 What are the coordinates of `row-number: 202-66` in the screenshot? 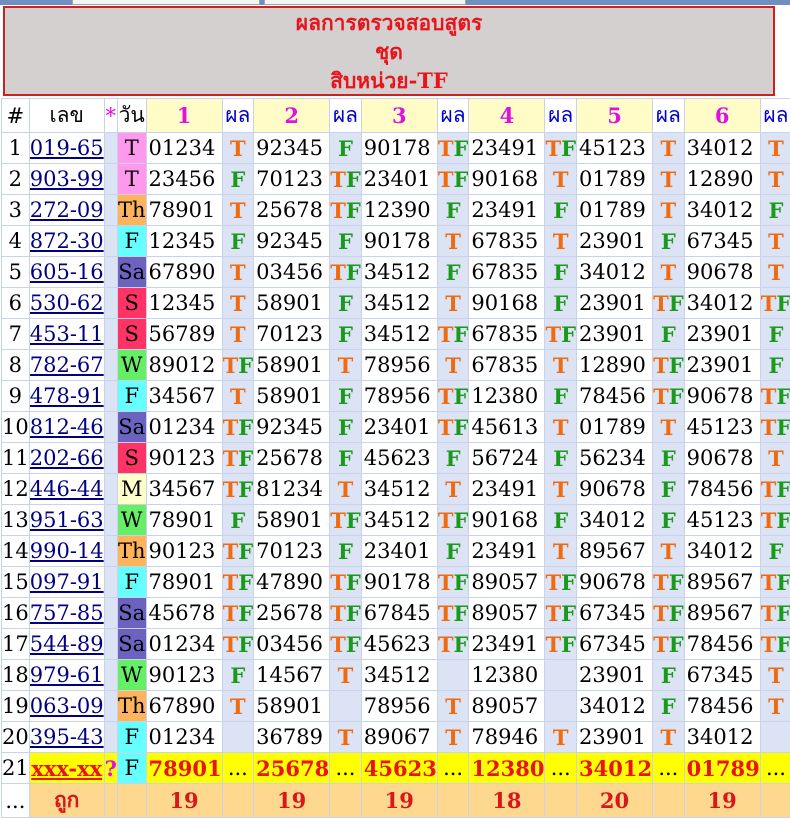 It's located at (66, 458).